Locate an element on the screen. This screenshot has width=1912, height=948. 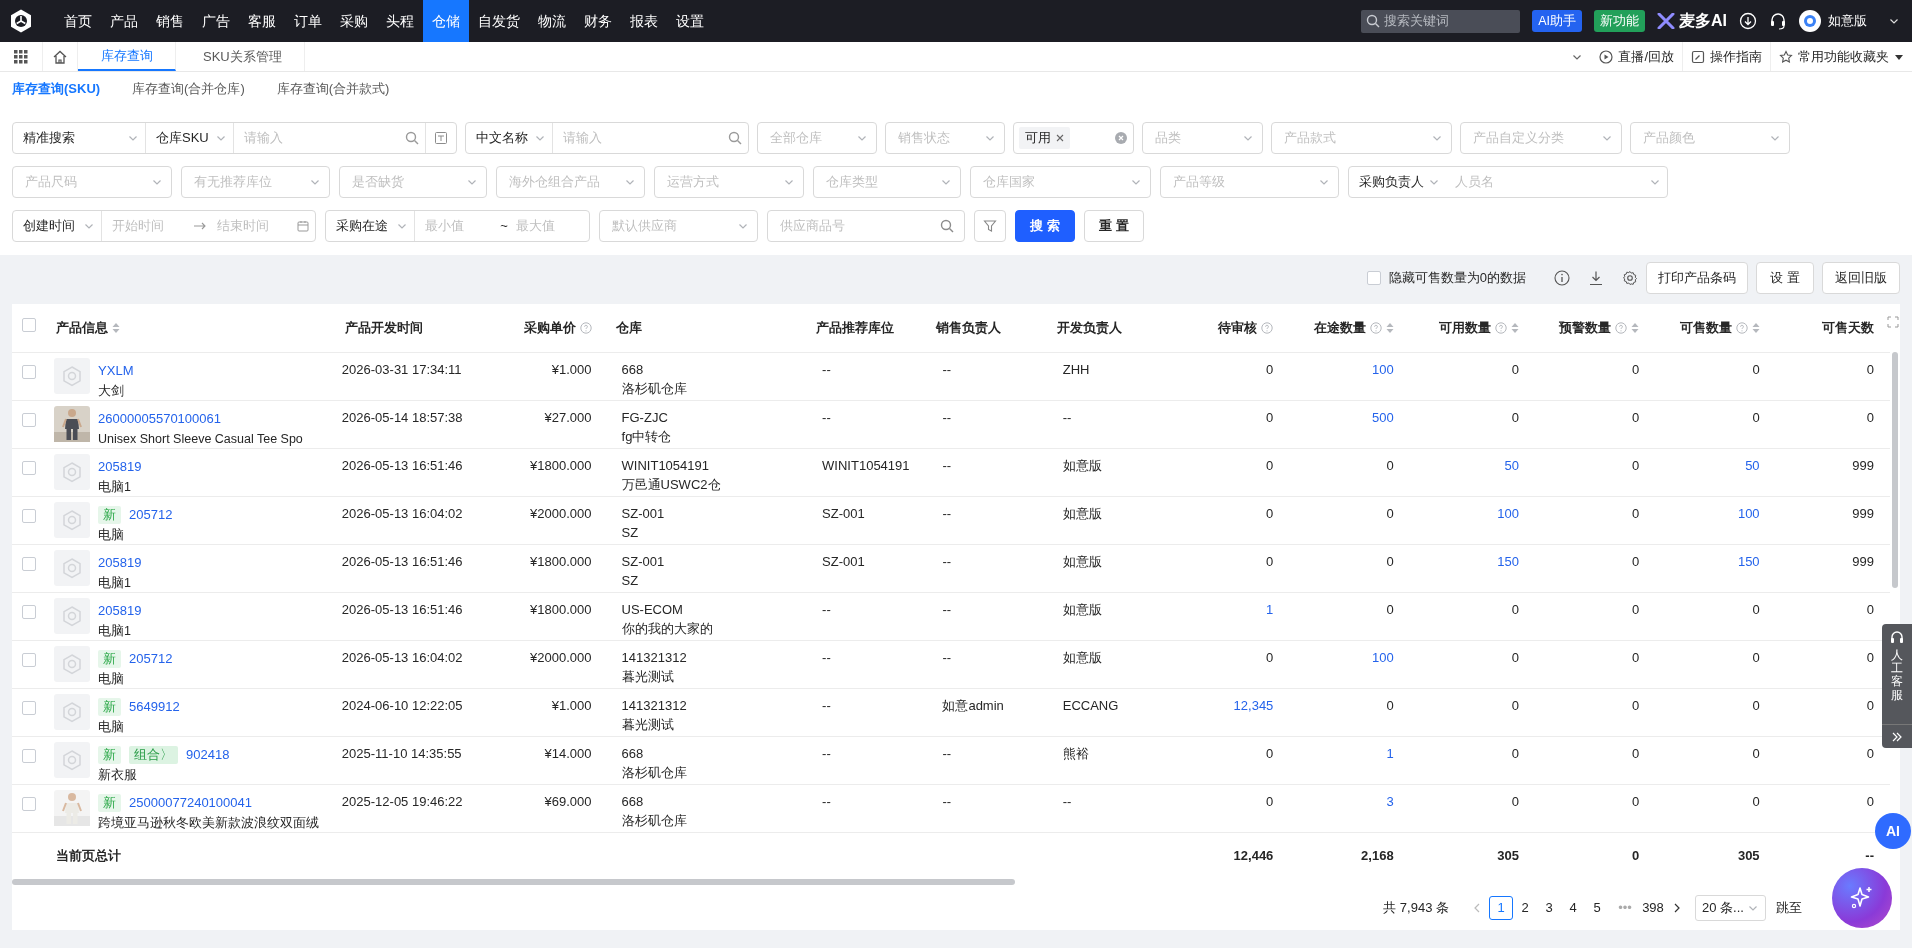
min-input: 最小值 is located at coordinates (459, 226).